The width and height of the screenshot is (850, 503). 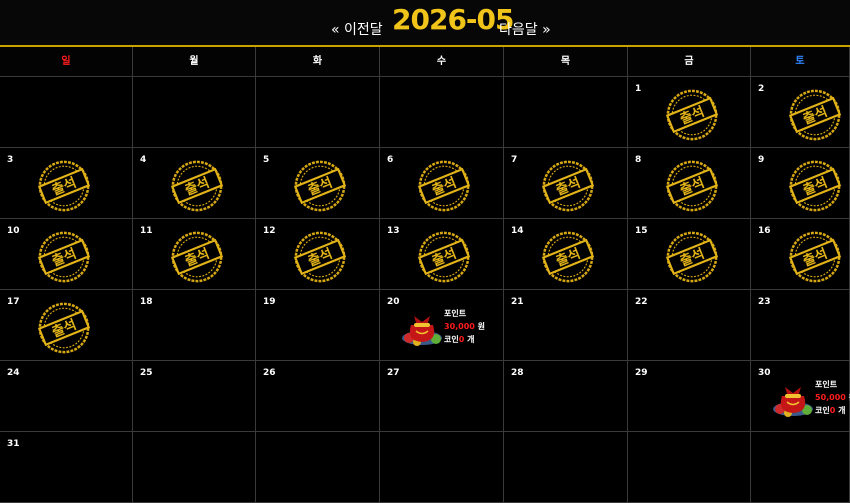 I want to click on calendar-day-cell: 27, so click(x=442, y=396).